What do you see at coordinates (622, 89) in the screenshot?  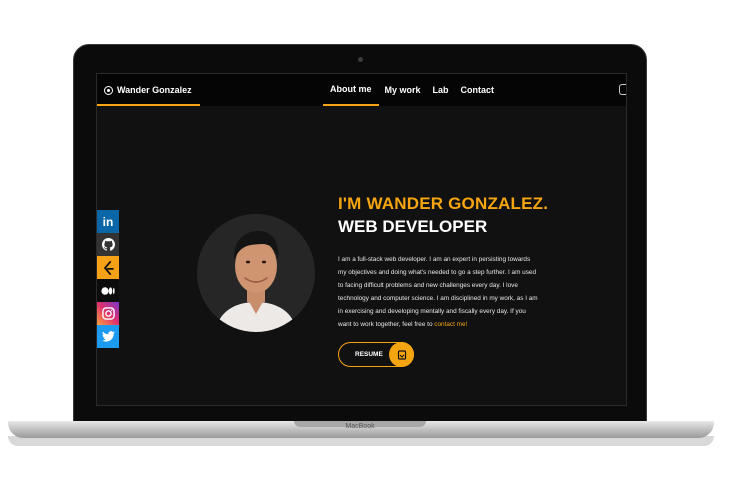 I see `theme-toggle-icon` at bounding box center [622, 89].